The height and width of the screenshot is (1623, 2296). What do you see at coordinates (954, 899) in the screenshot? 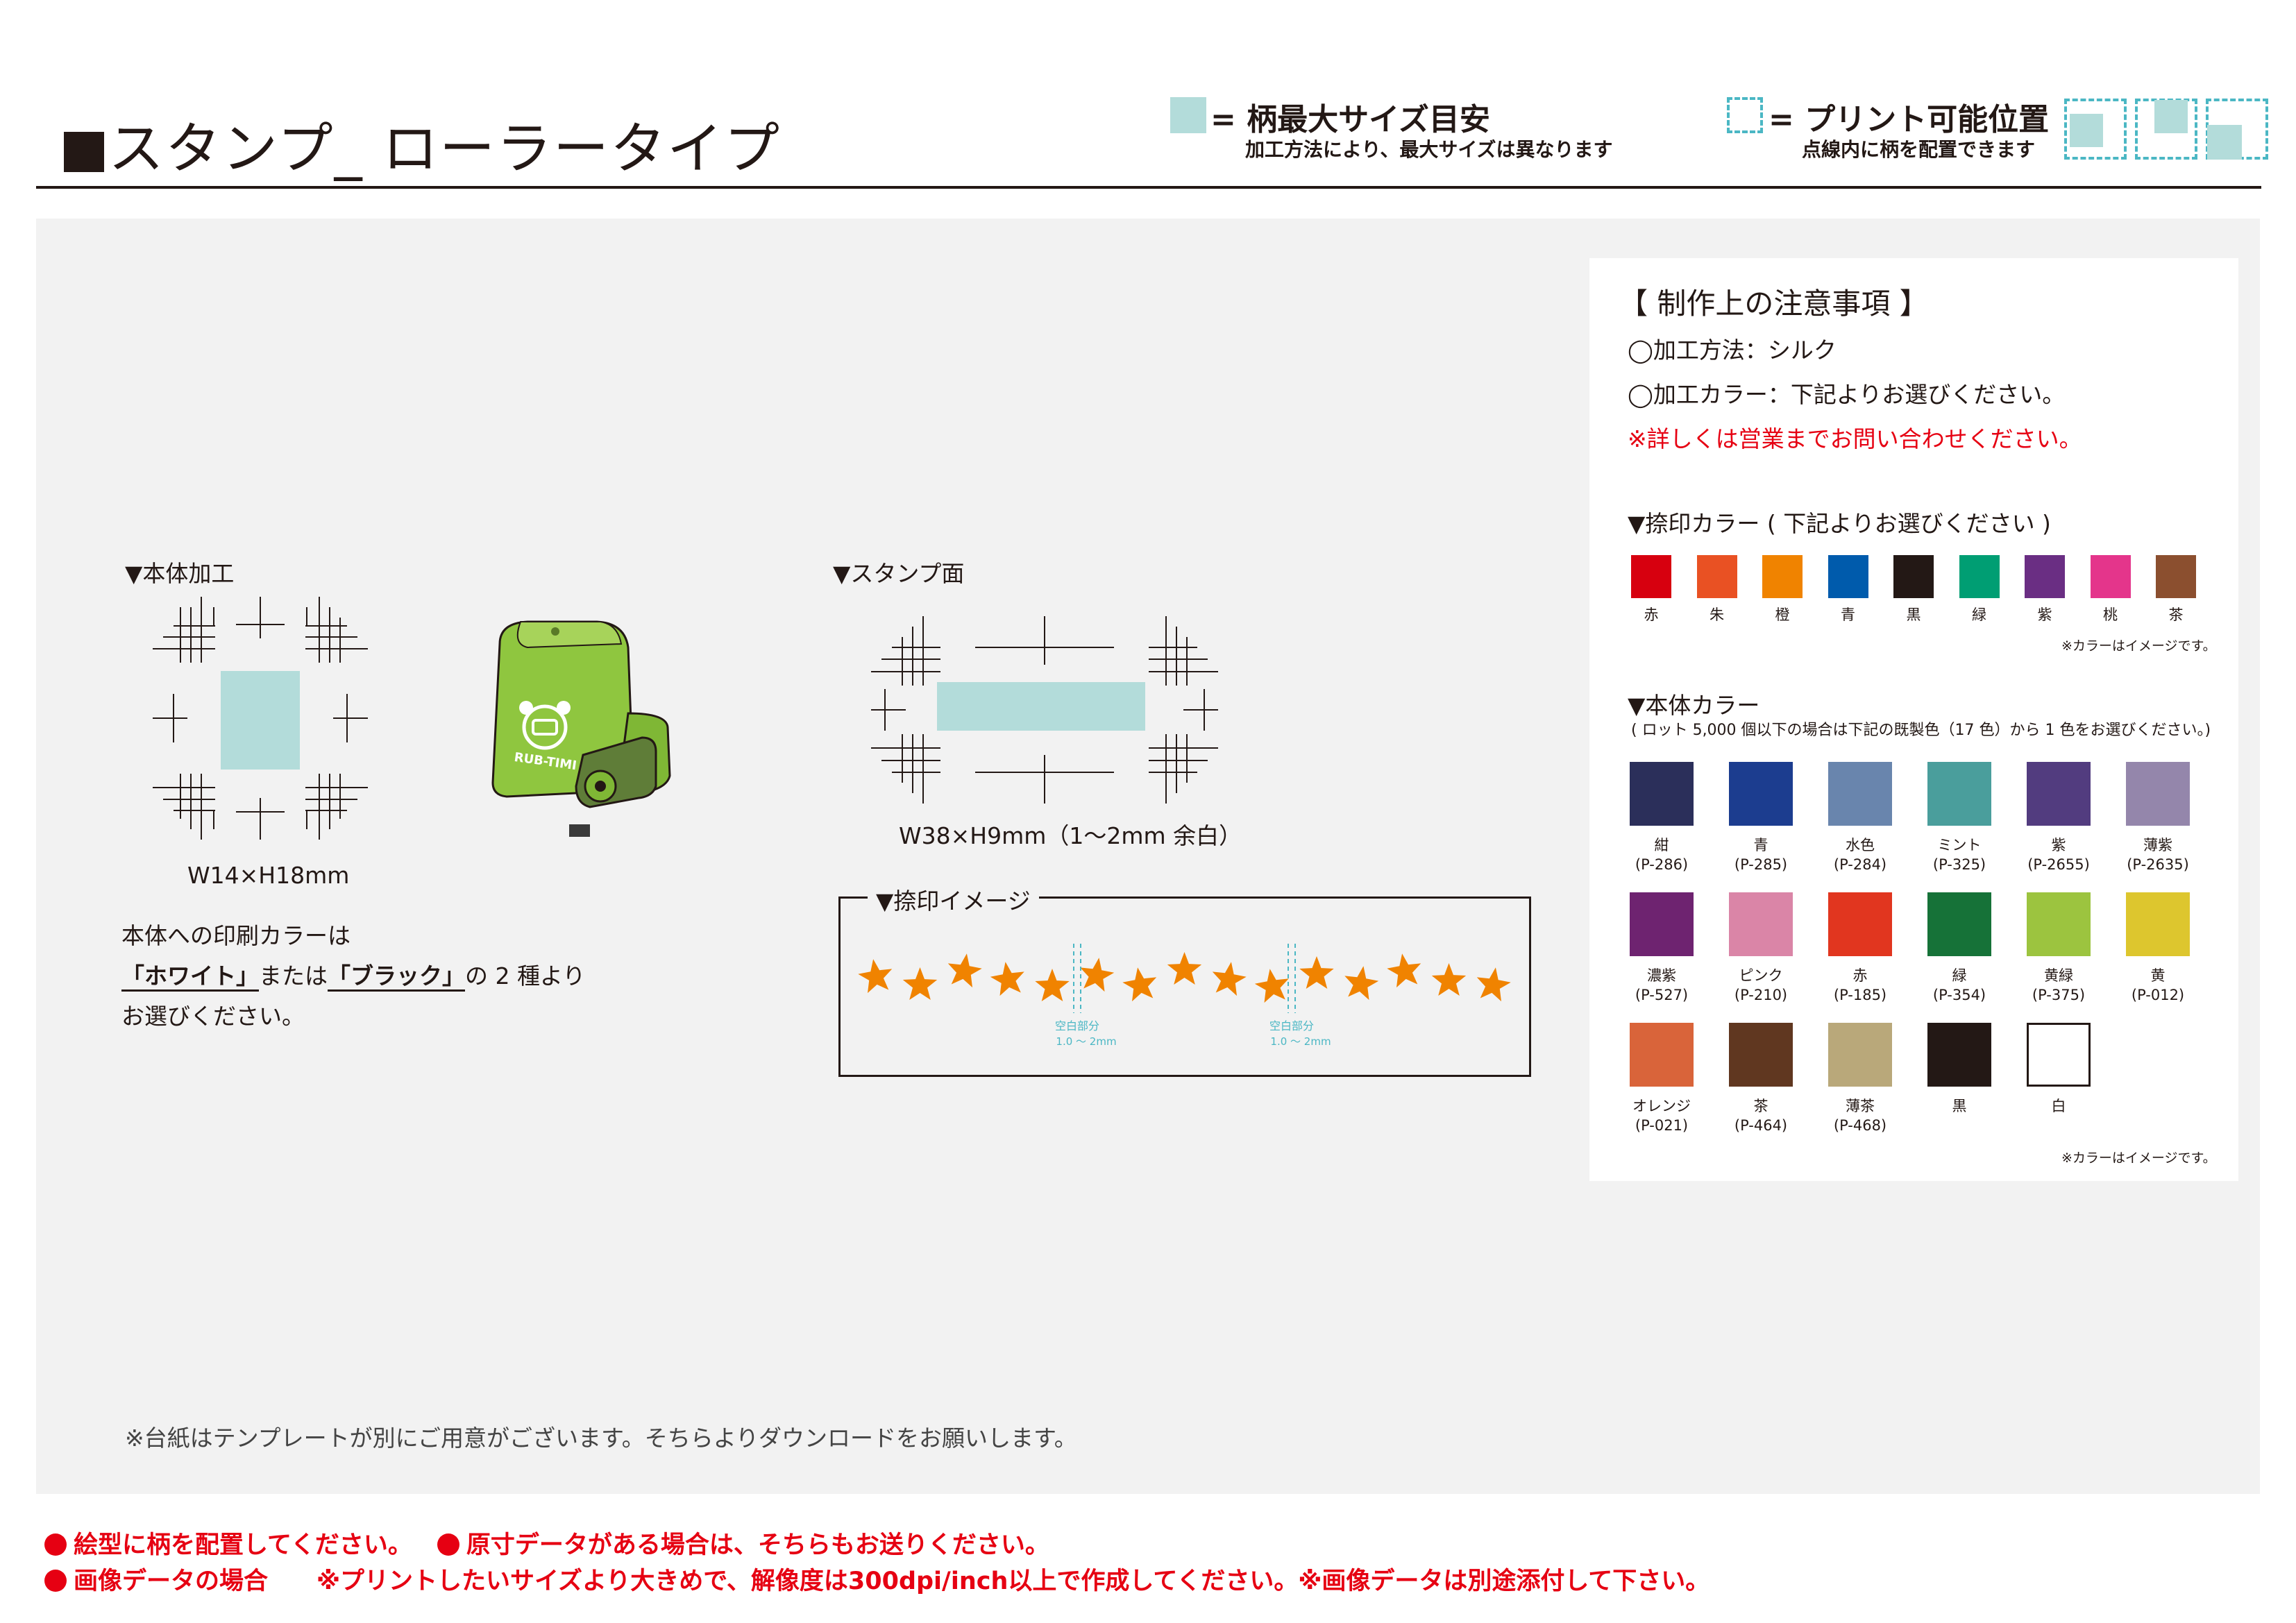
I see `impression-heading: ▼捺印イメージ` at bounding box center [954, 899].